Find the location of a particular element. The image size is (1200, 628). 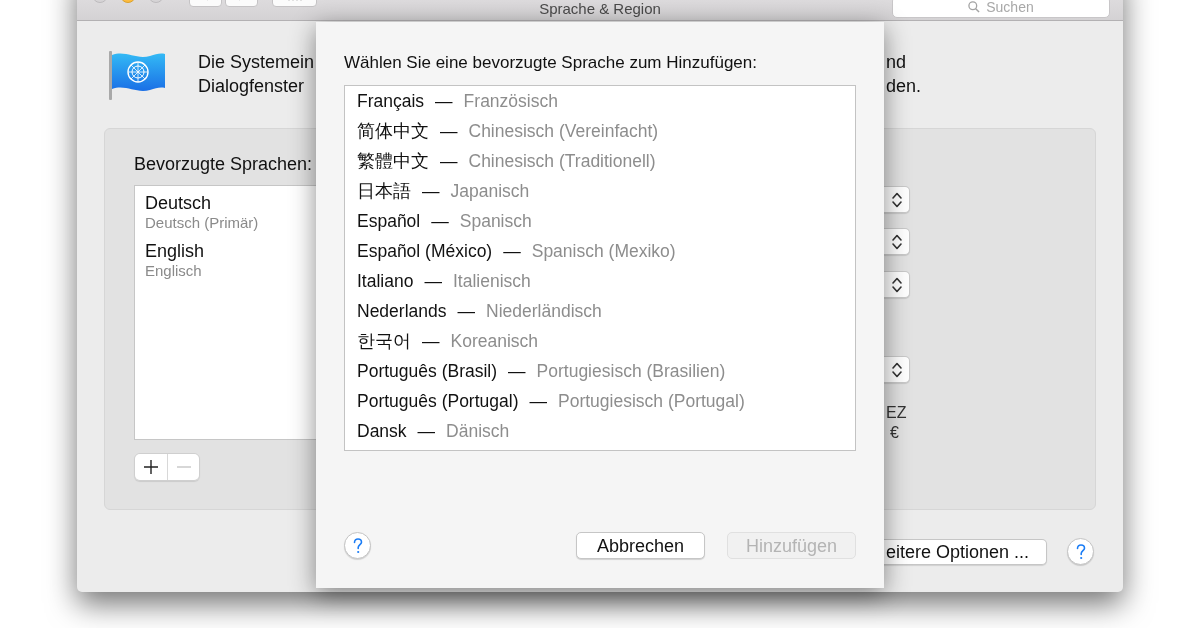

search-icon is located at coordinates (974, 7).